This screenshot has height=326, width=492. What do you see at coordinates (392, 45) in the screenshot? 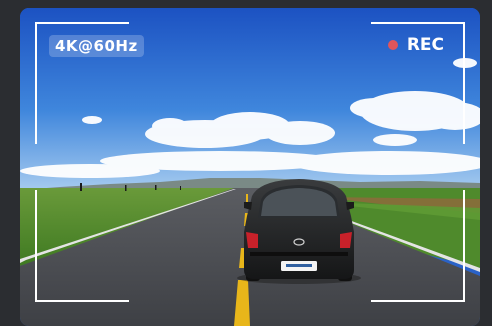
I see `record-dot-icon` at bounding box center [392, 45].